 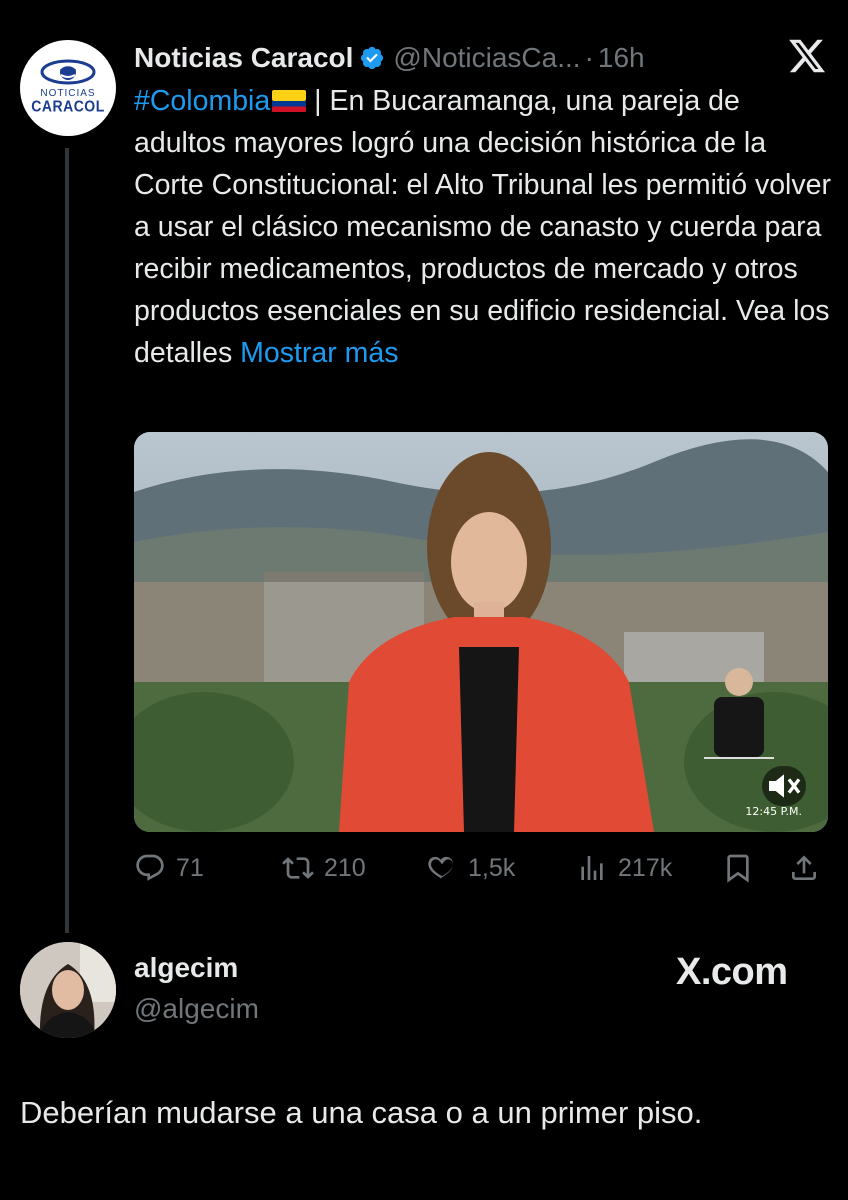 What do you see at coordinates (492, 867) in the screenshot?
I see `like-count: 1,5k` at bounding box center [492, 867].